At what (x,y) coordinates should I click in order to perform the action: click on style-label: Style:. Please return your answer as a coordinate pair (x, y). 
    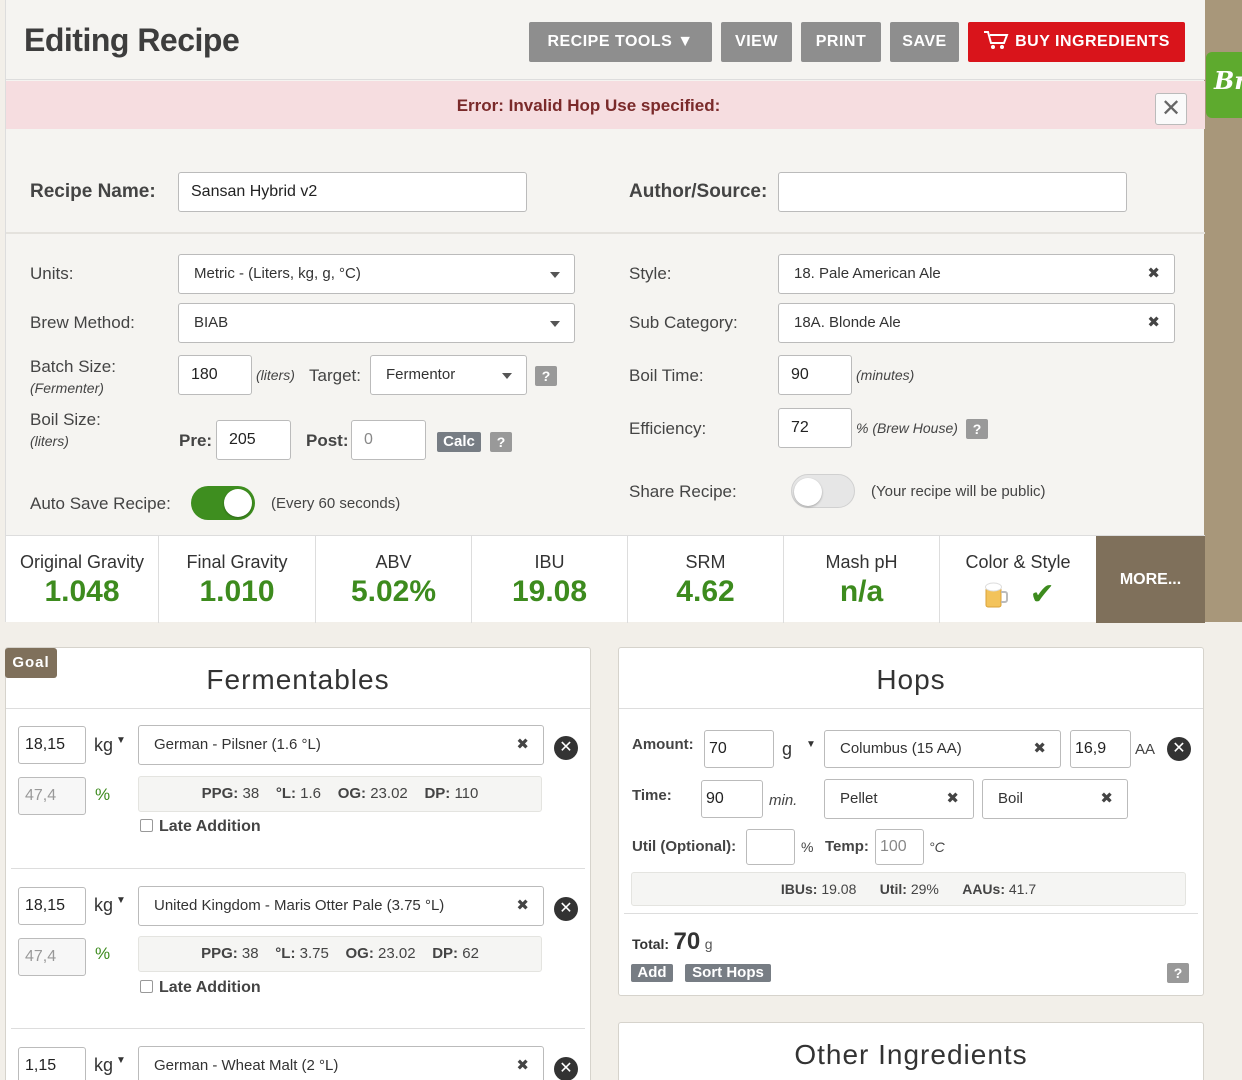
    Looking at the image, I should click on (650, 273).